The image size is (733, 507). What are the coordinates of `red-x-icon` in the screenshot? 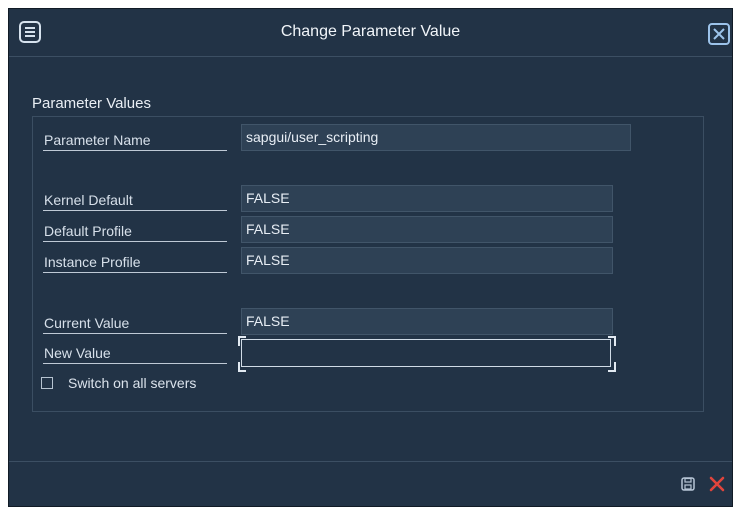 It's located at (717, 484).